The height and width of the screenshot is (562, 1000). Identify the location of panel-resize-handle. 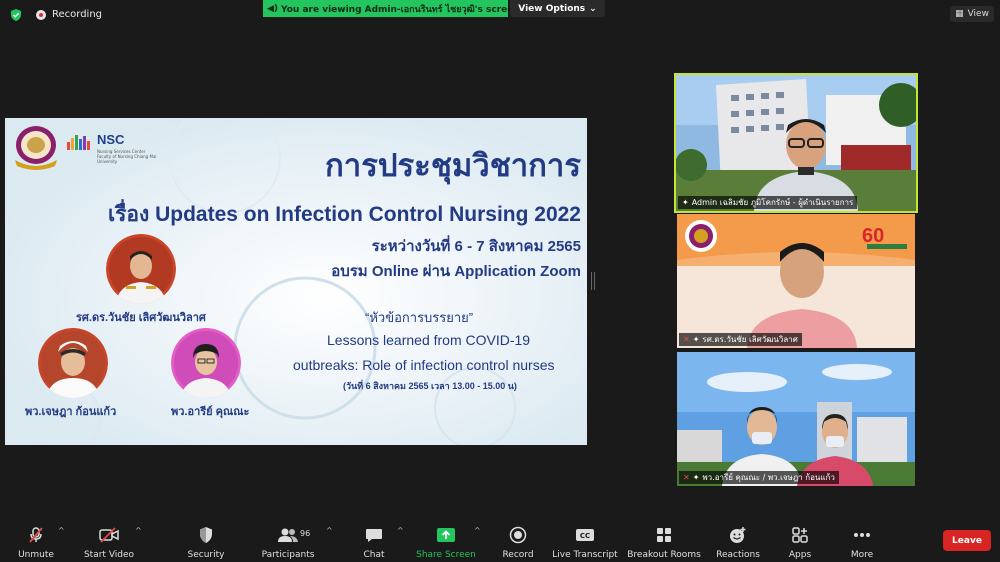
(593, 281).